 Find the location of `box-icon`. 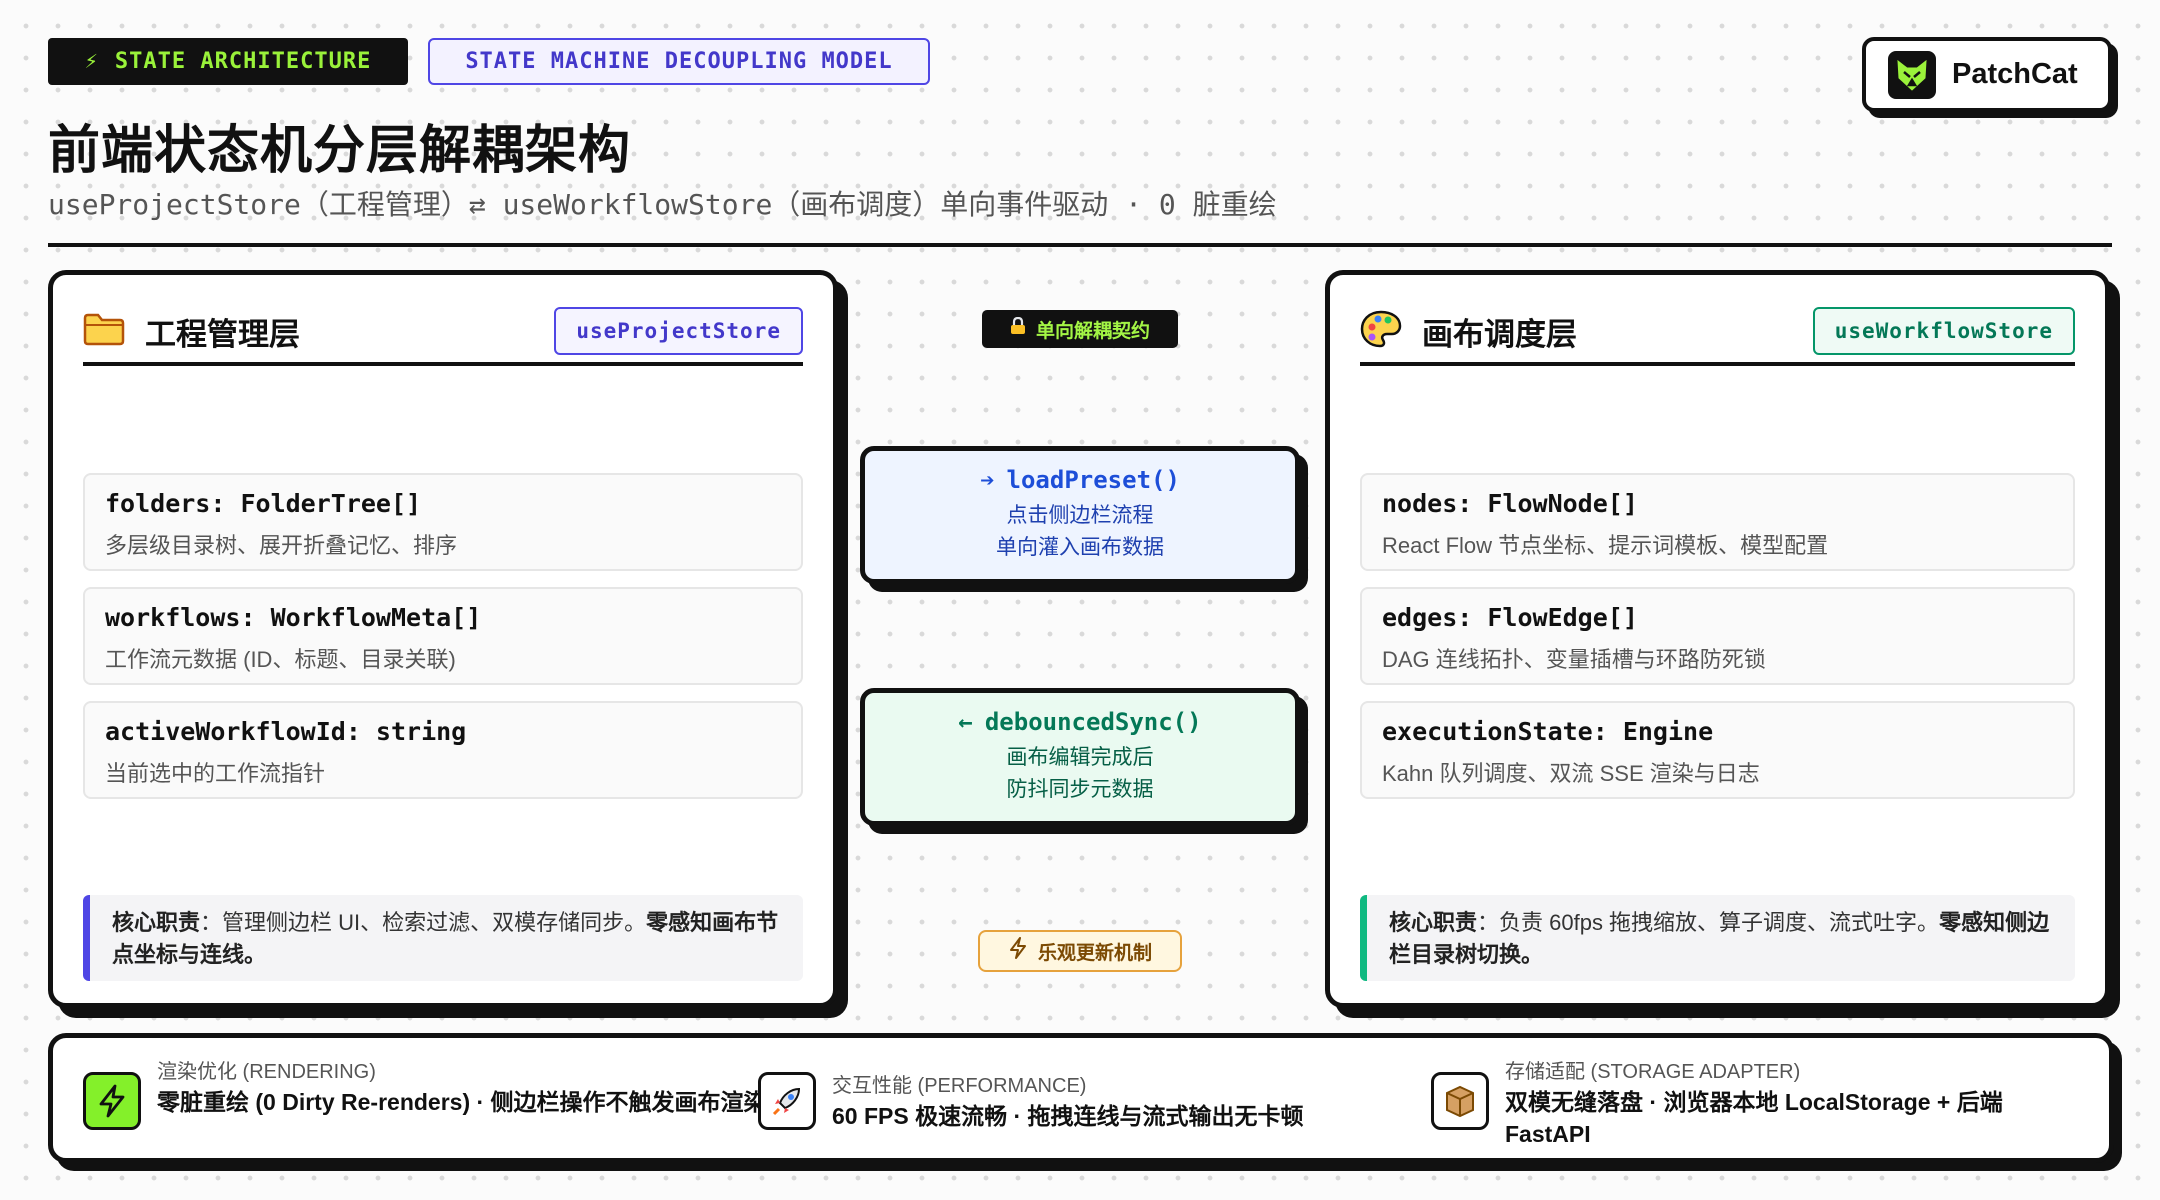

box-icon is located at coordinates (1460, 1101).